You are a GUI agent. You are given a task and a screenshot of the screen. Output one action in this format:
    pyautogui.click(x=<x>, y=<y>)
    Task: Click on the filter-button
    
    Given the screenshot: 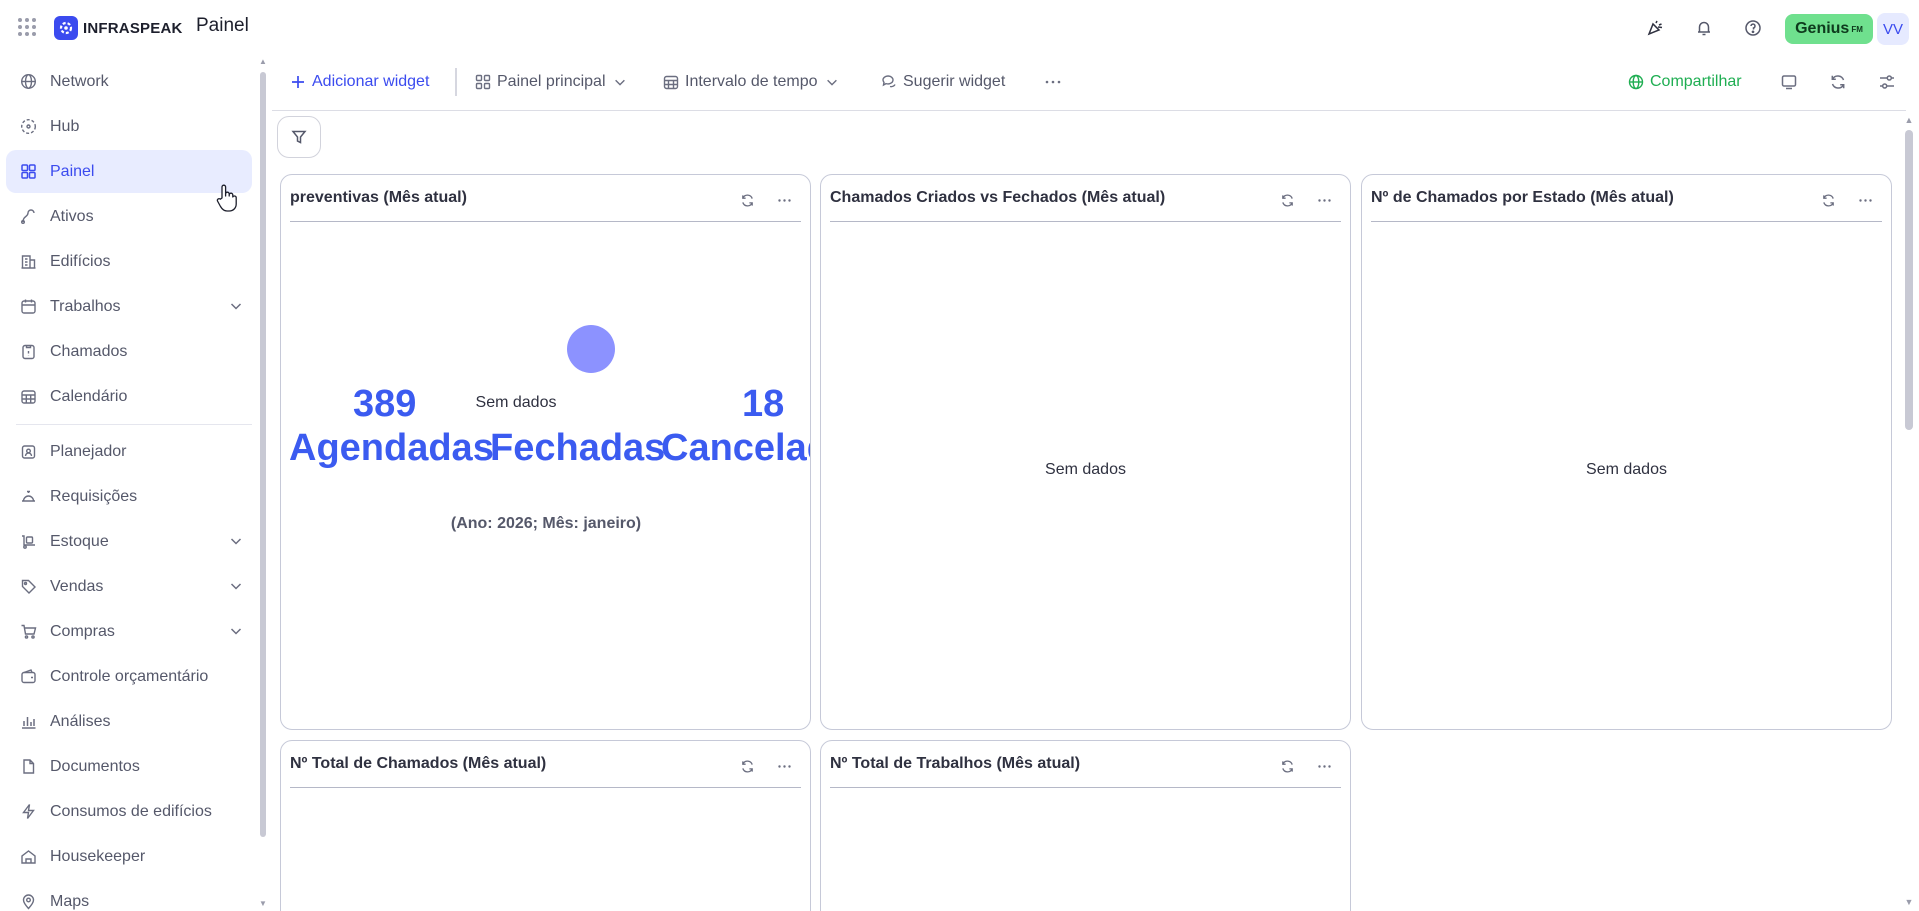 What is the action you would take?
    pyautogui.click(x=299, y=137)
    